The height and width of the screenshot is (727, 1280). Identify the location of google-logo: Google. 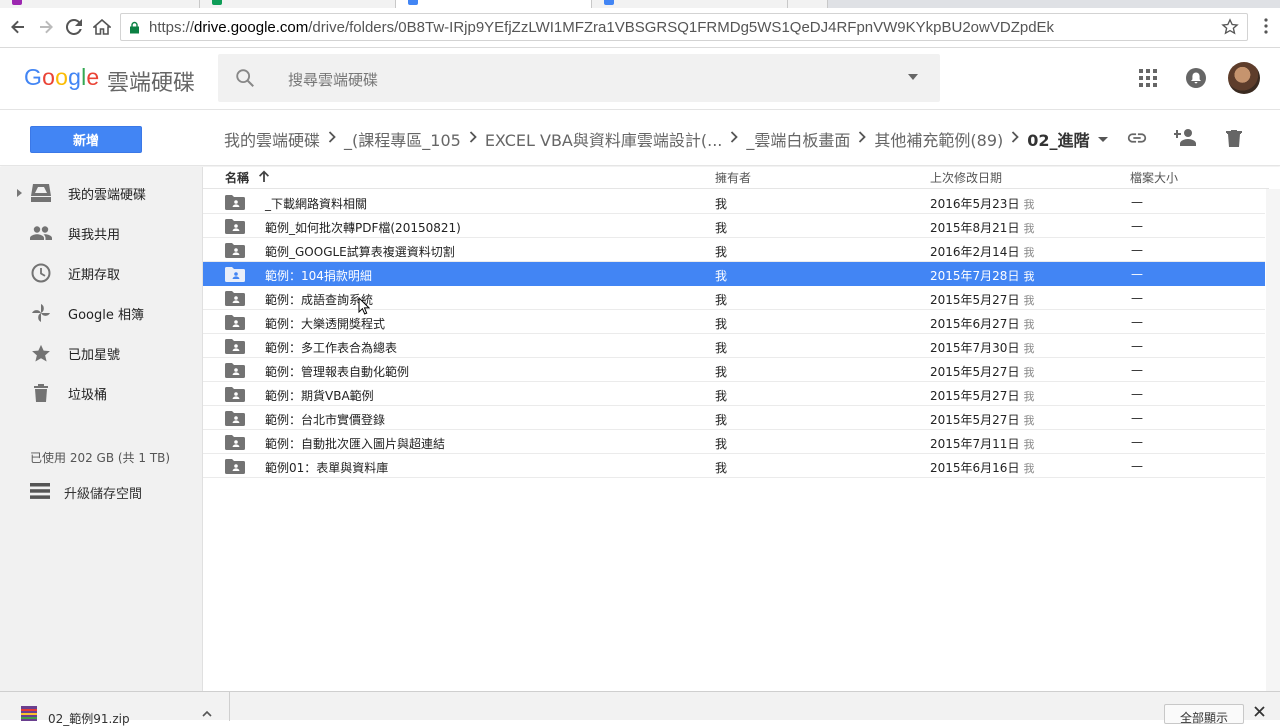
(61, 77).